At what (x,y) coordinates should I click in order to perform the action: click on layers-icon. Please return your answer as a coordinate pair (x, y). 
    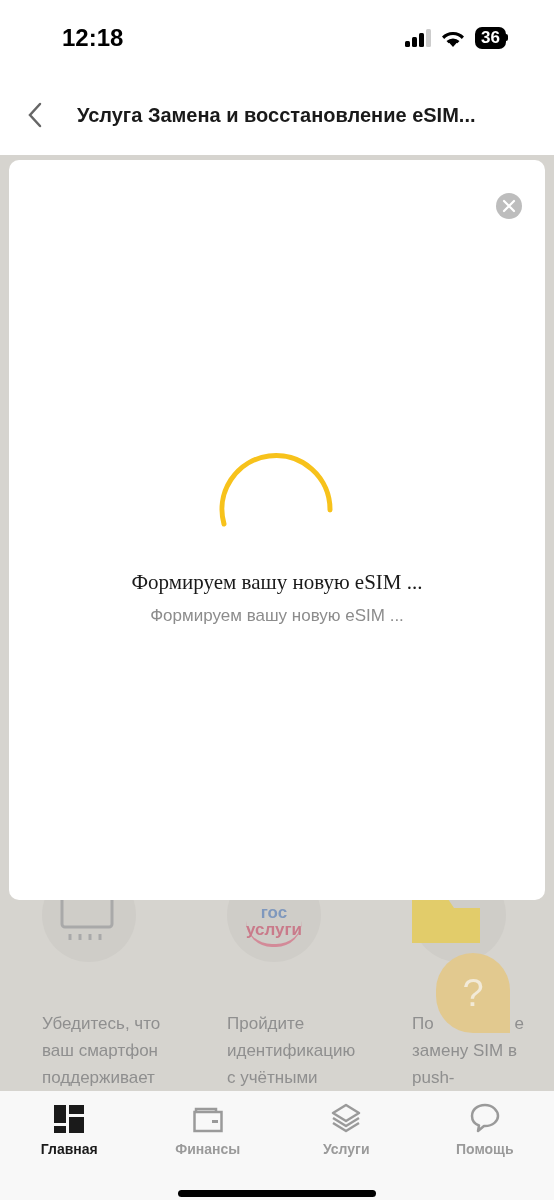
    Looking at the image, I should click on (346, 1118).